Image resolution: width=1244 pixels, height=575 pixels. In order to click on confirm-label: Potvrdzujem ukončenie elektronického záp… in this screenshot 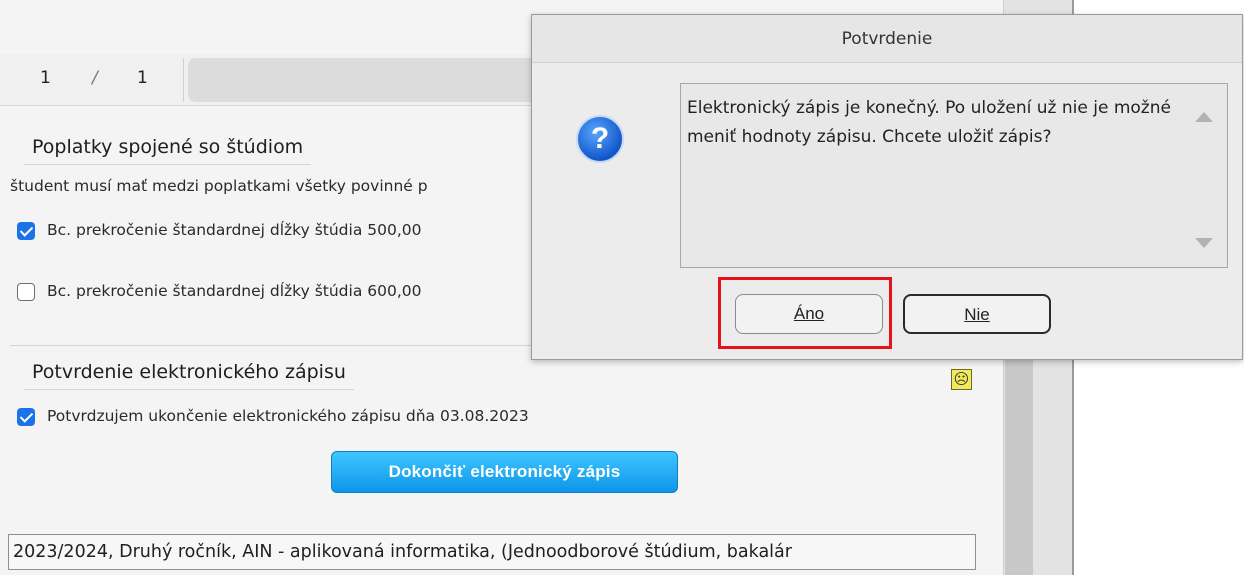, I will do `click(288, 416)`.